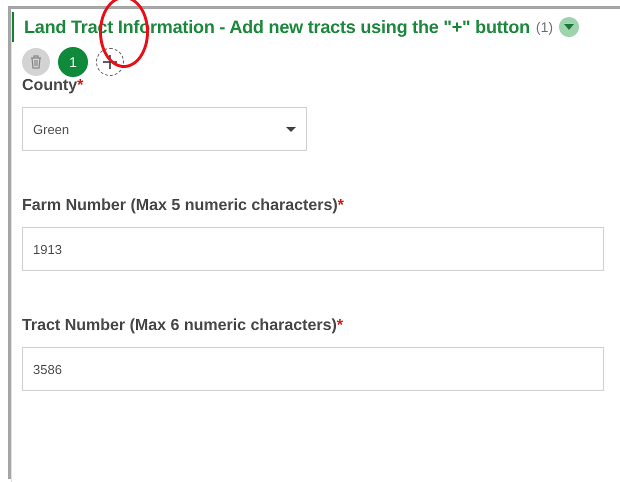 The width and height of the screenshot is (620, 482). I want to click on plus-icon, so click(110, 62).